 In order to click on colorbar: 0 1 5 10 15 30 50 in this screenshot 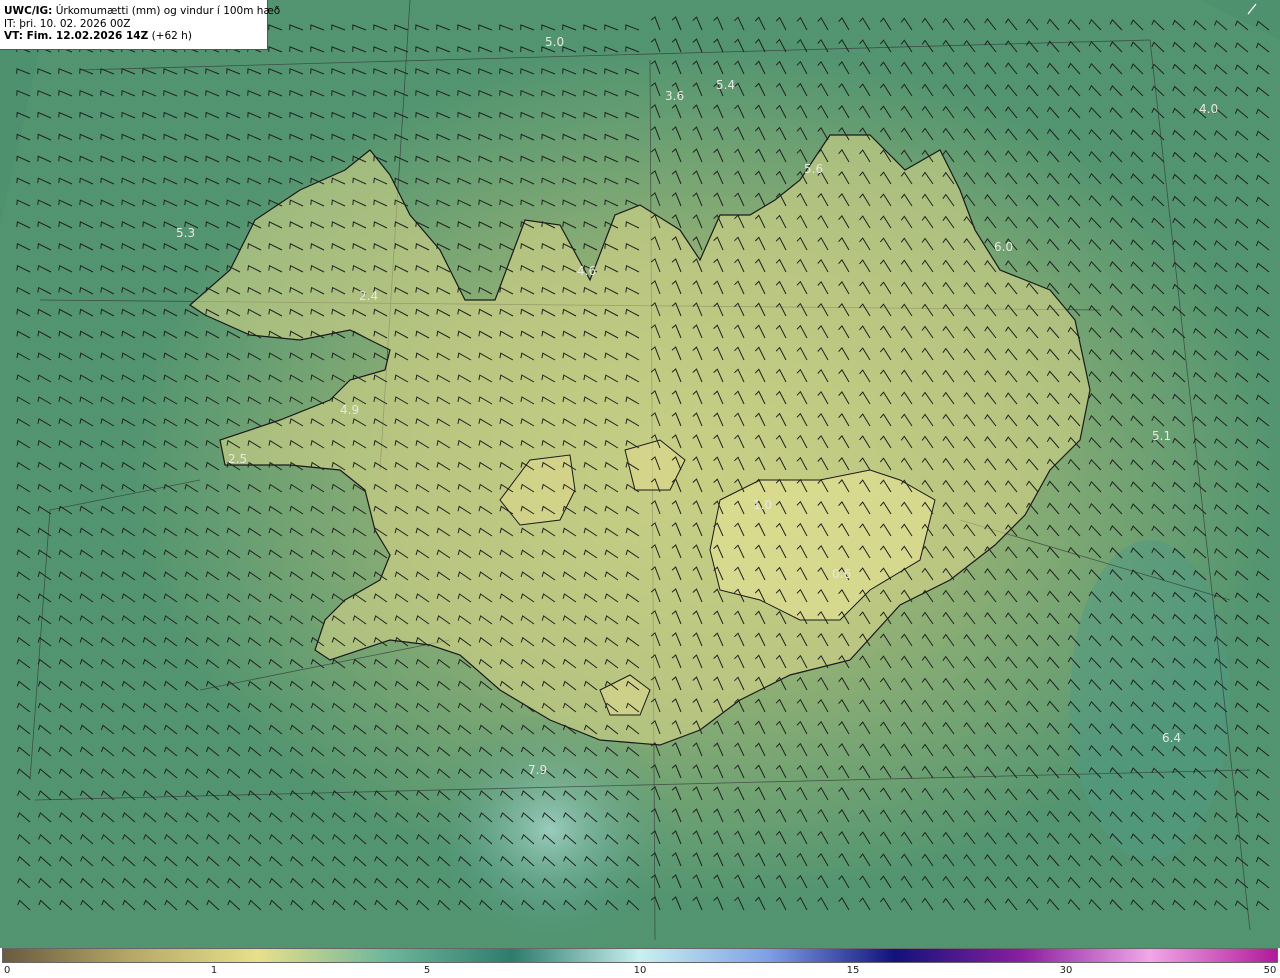, I will do `click(640, 963)`.